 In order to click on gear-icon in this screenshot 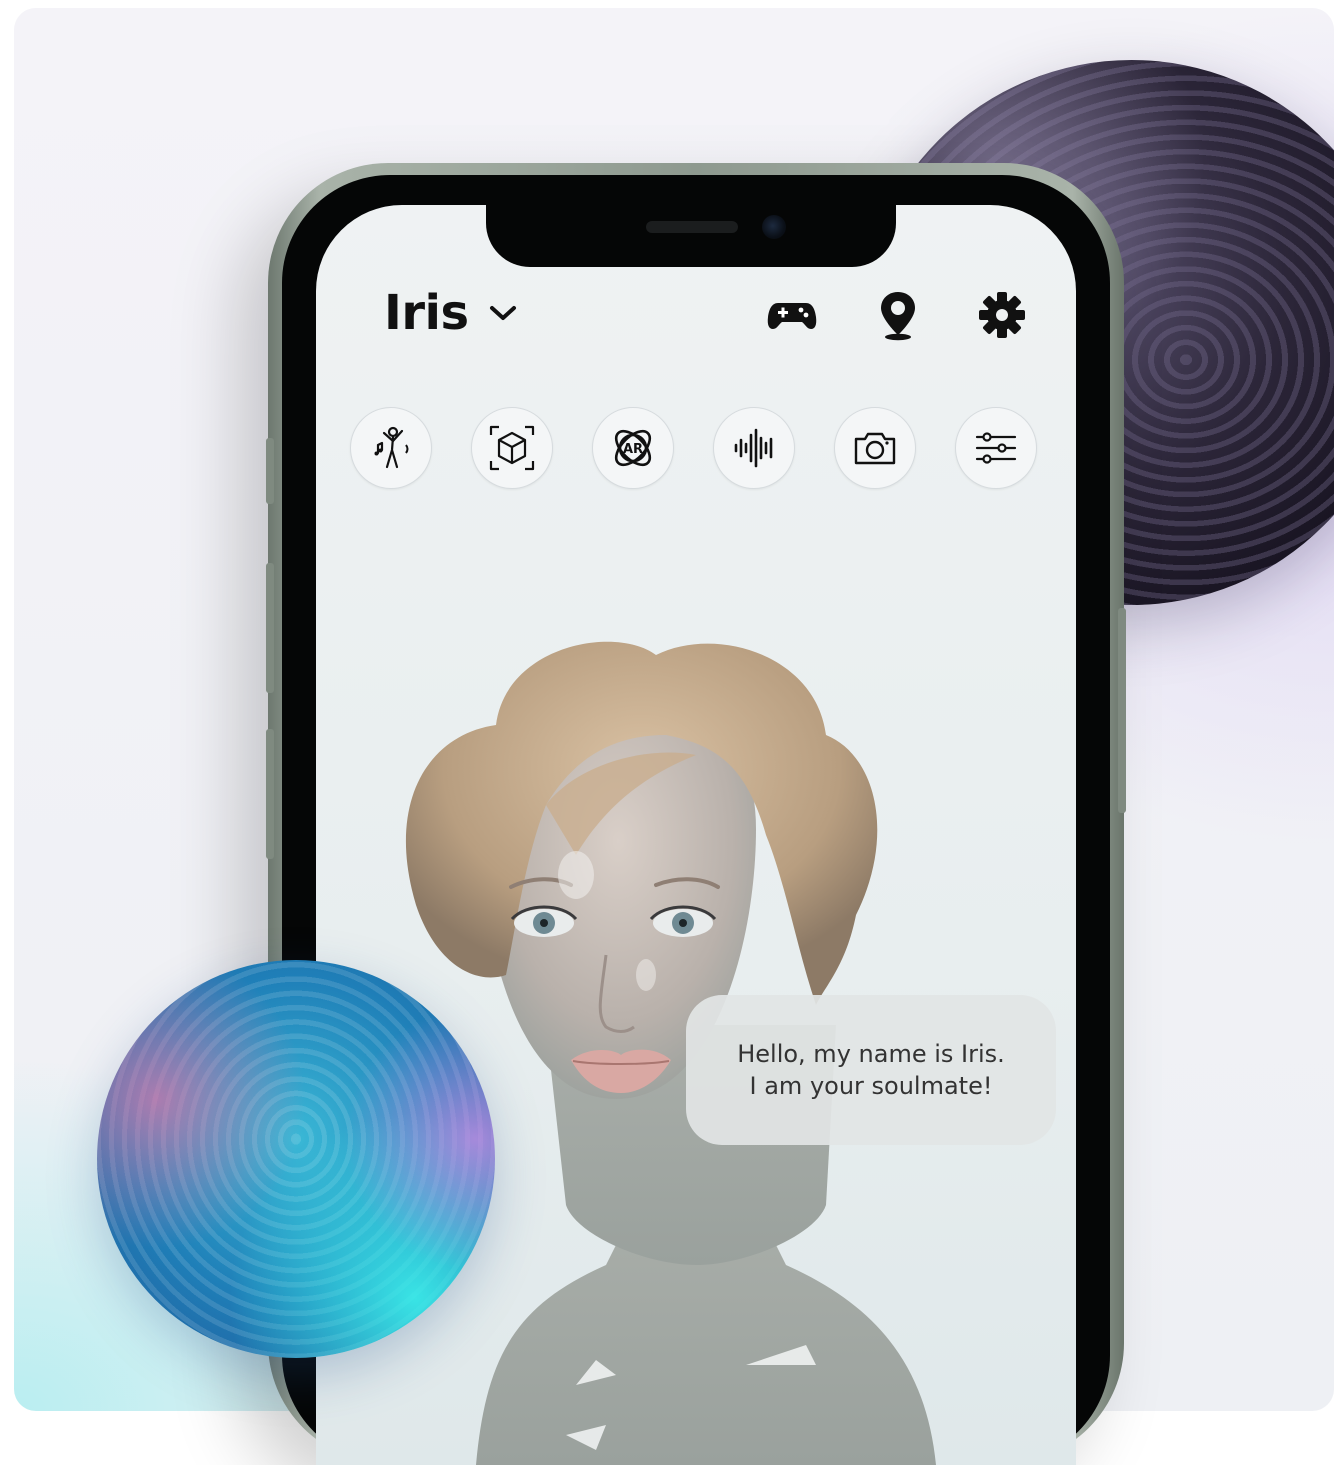, I will do `click(1002, 315)`.